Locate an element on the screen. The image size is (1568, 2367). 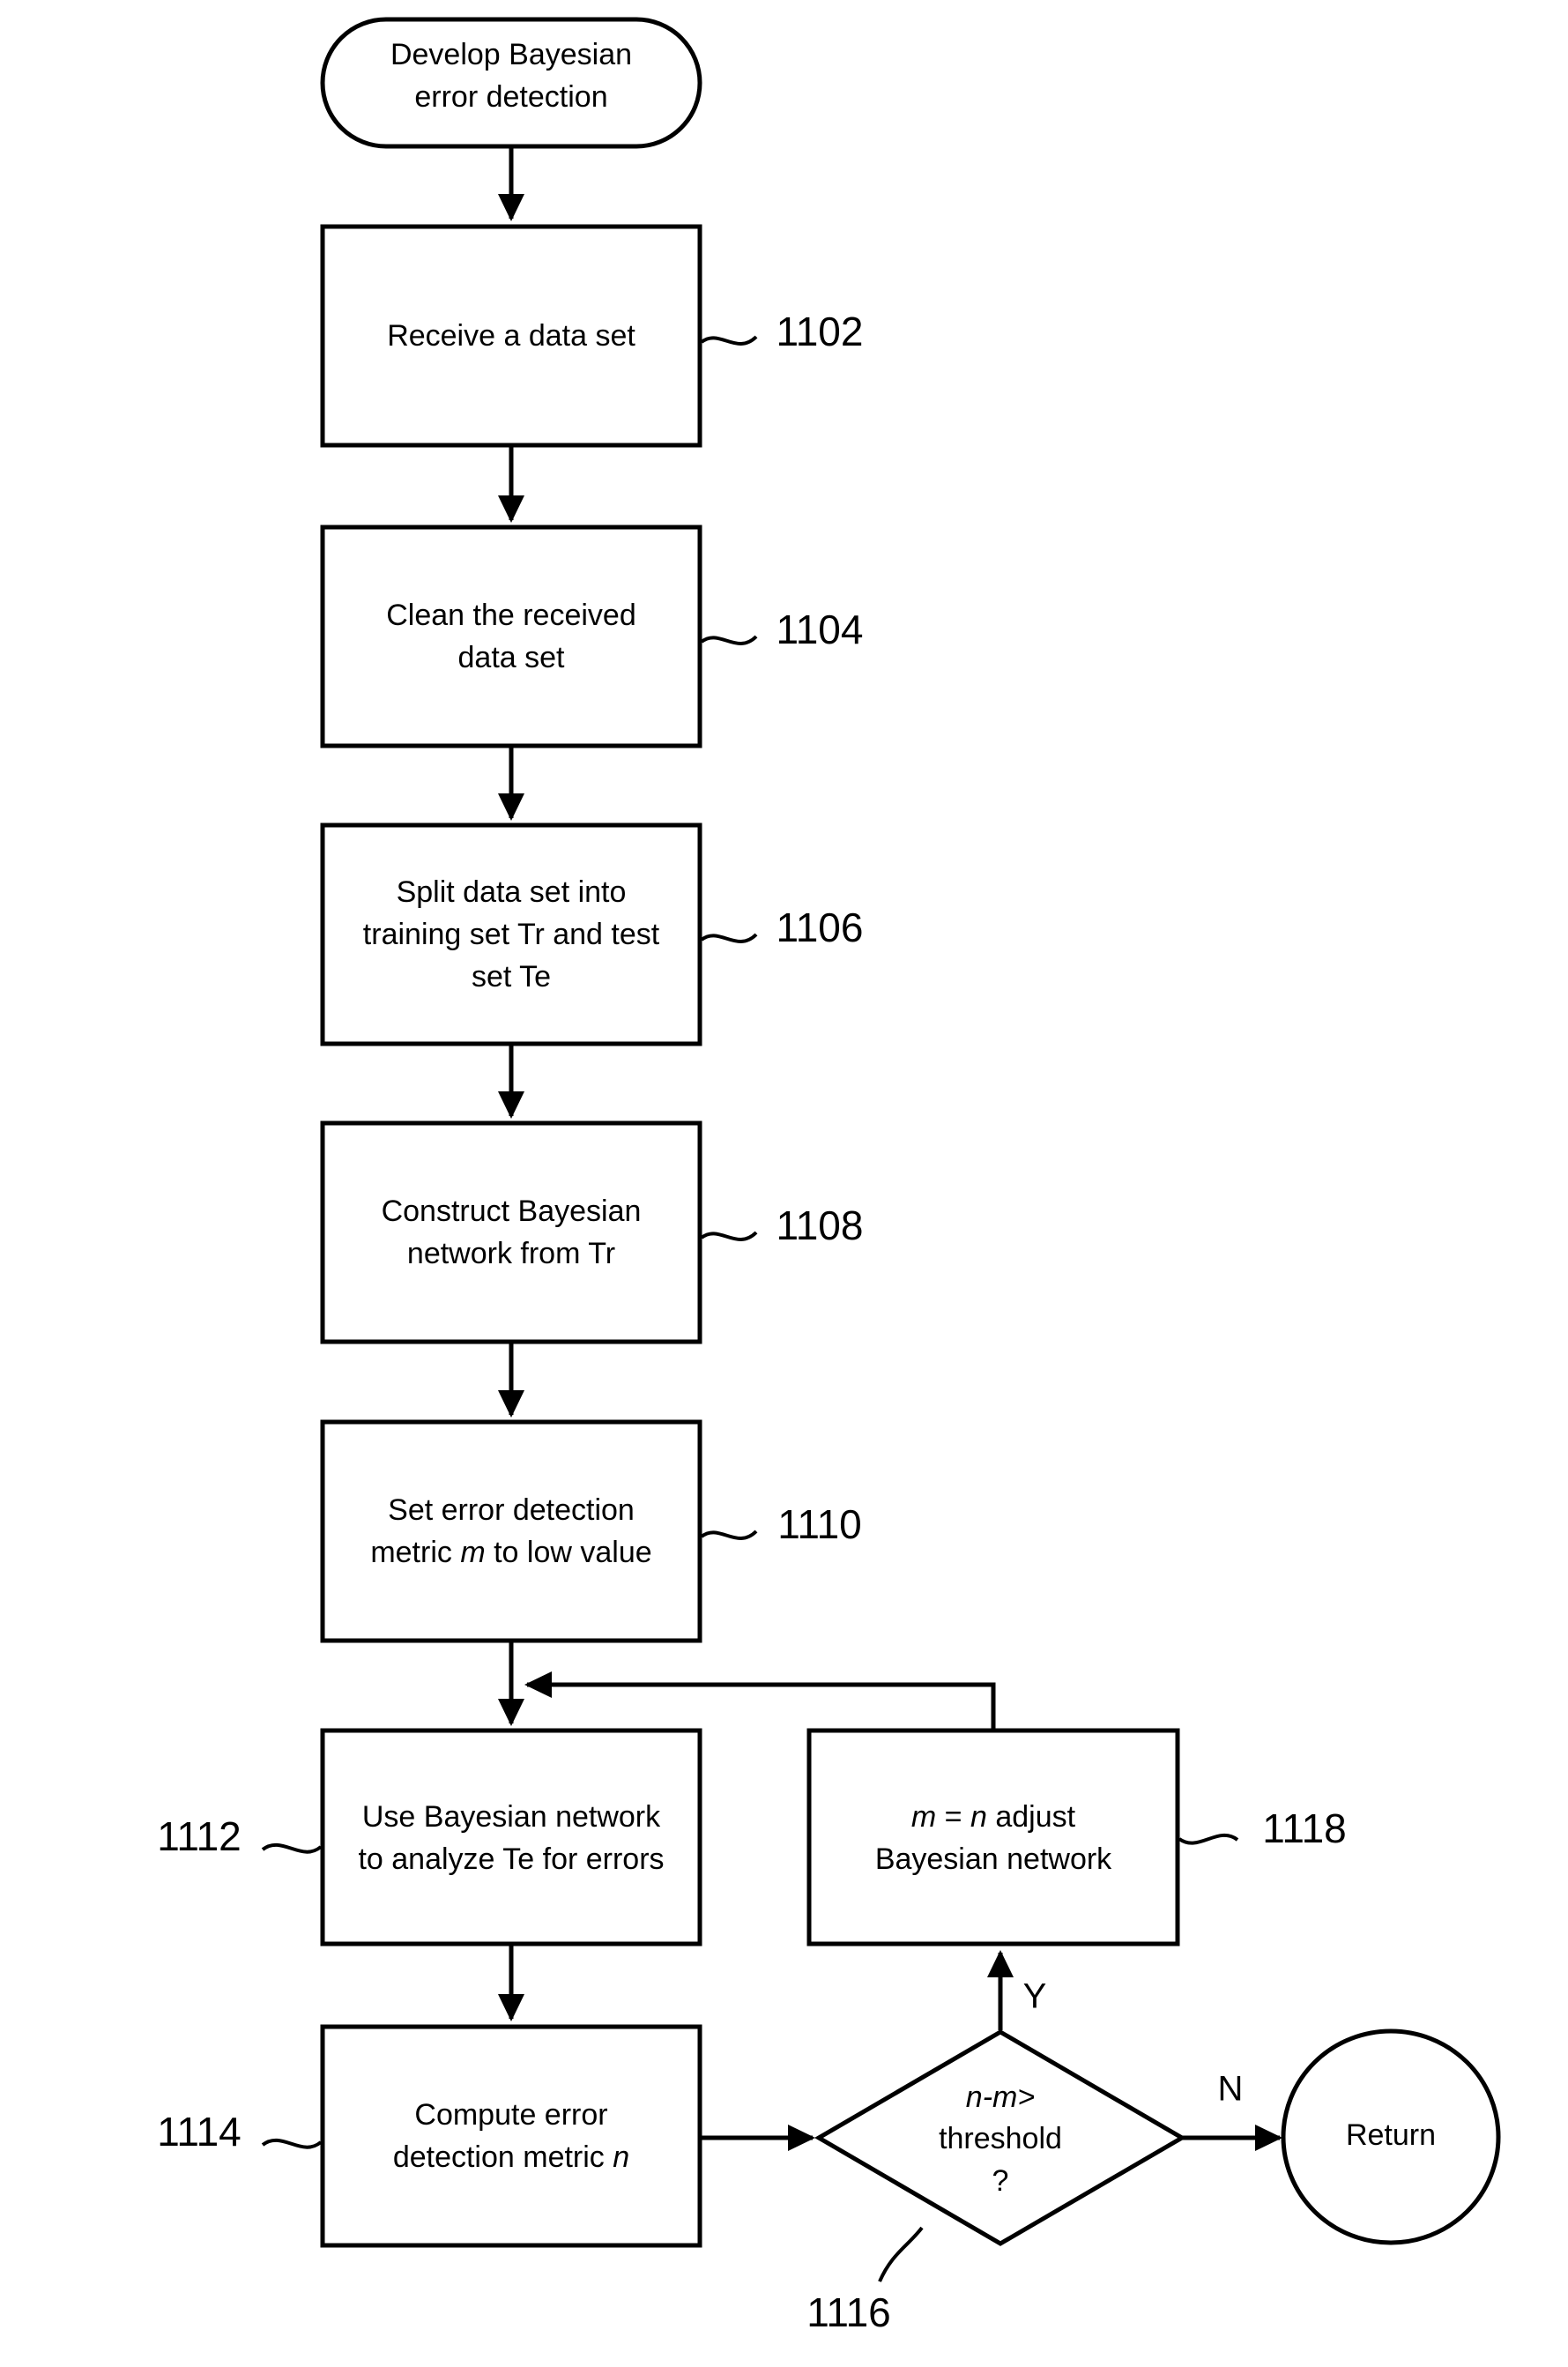
process-box-1118-shape is located at coordinates (993, 1837).